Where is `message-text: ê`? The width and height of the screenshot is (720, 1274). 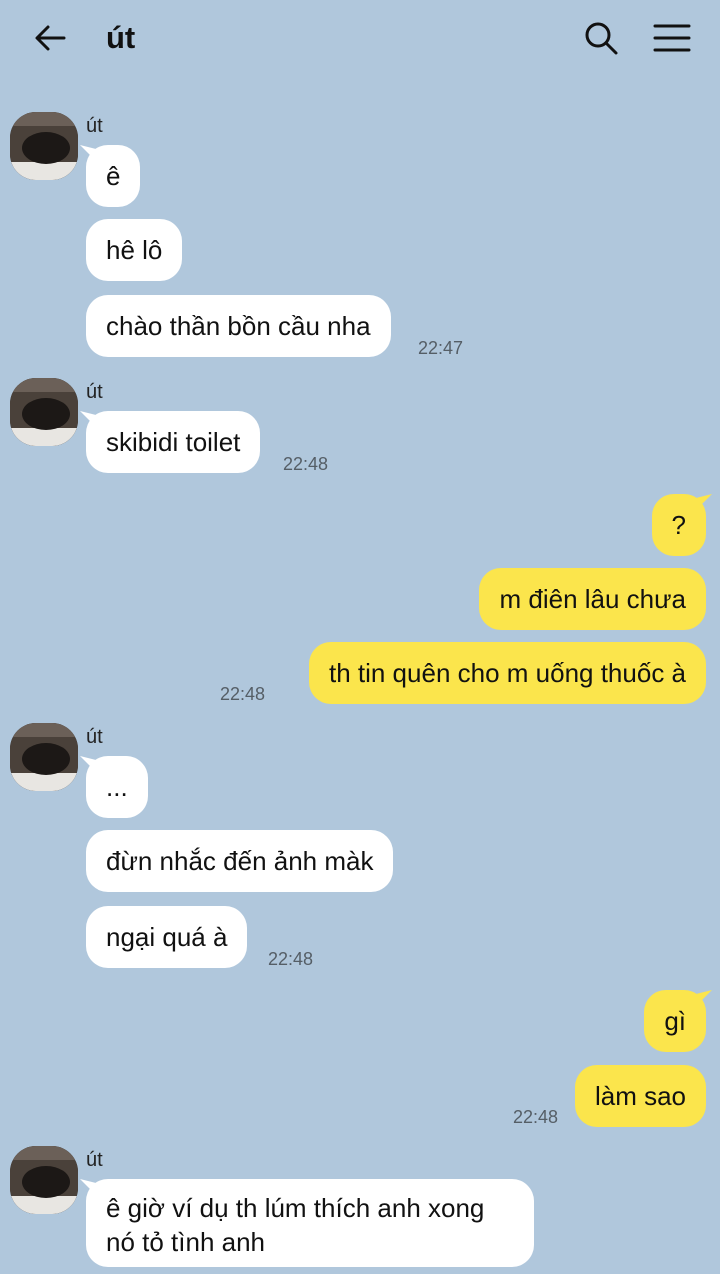
message-text: ê is located at coordinates (113, 176).